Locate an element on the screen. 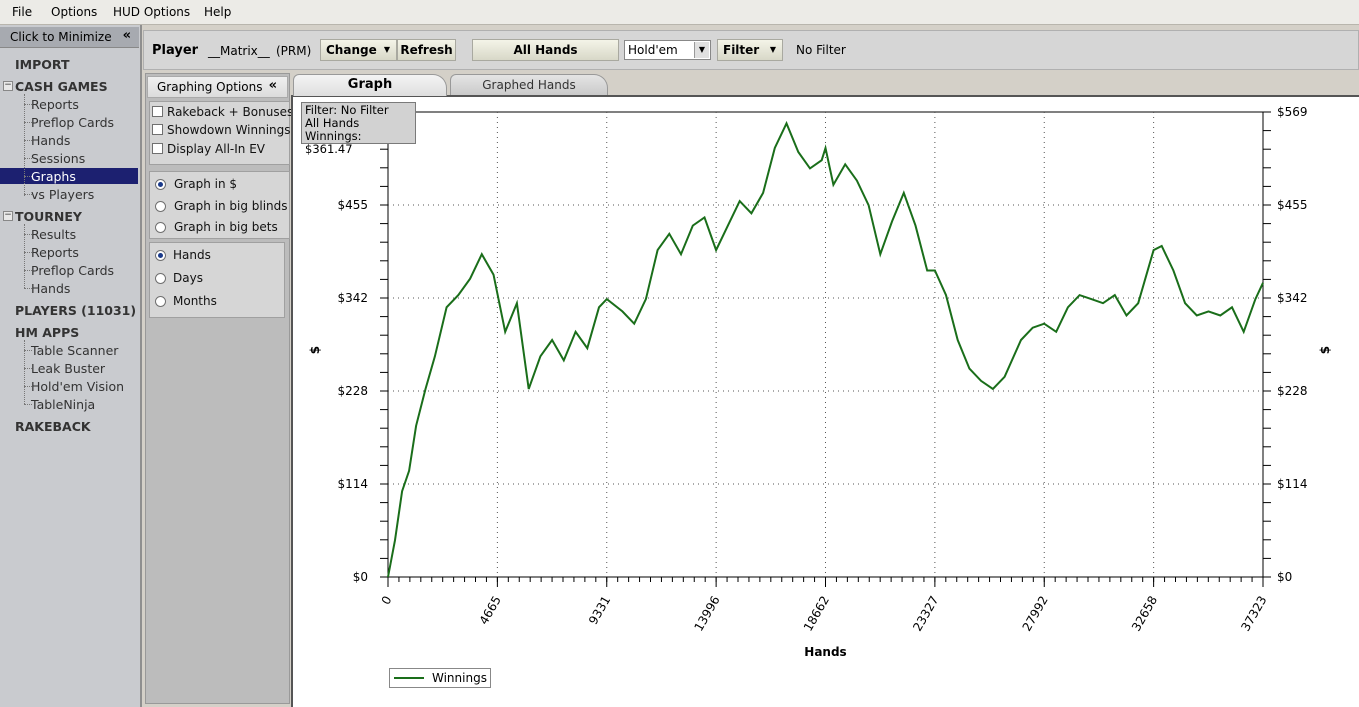 This screenshot has width=1359, height=707. sidebar-item-sessions: Sessions is located at coordinates (58, 158).